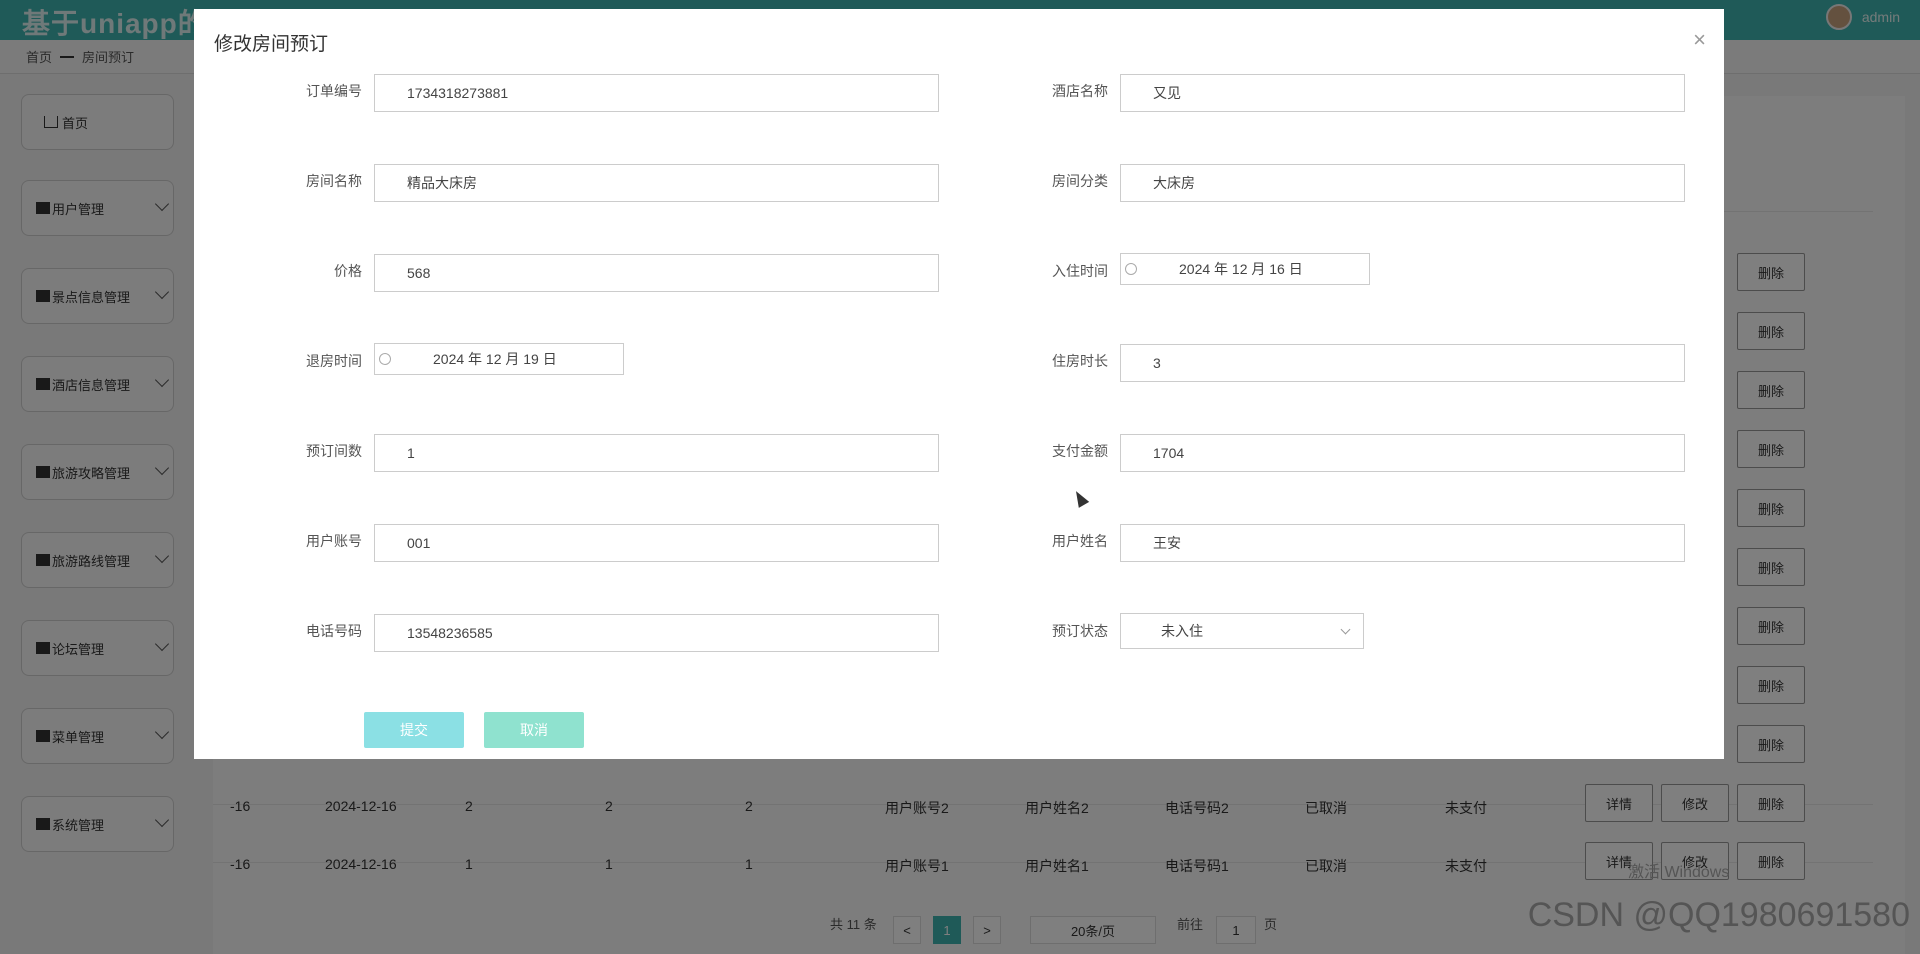 This screenshot has height=954, width=1920. What do you see at coordinates (1402, 183) in the screenshot?
I see `room-category-field: 大床房` at bounding box center [1402, 183].